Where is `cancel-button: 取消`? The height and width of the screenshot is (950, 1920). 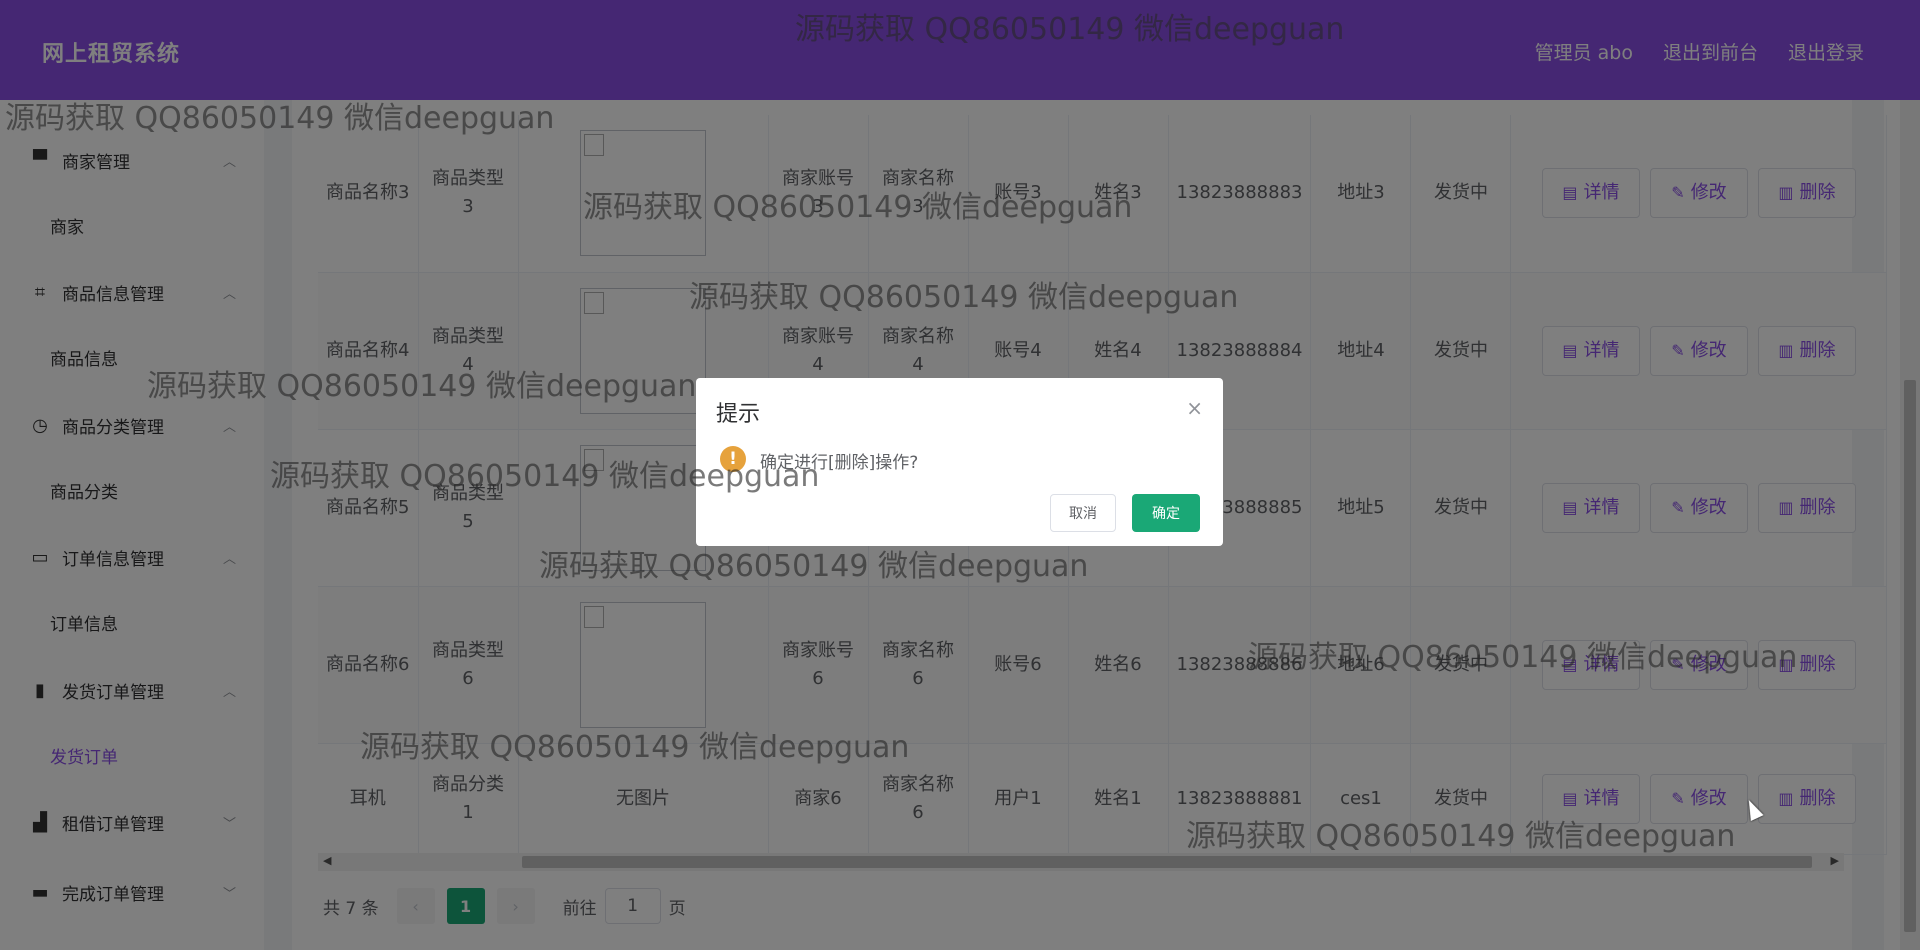
cancel-button: 取消 is located at coordinates (1083, 513).